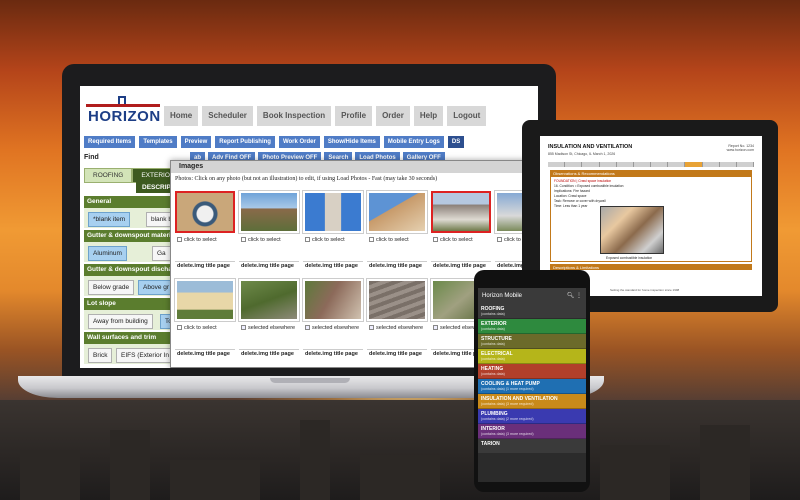  Describe the element at coordinates (129, 304) in the screenshot. I see `section-lot-slope: Lot slope` at that location.